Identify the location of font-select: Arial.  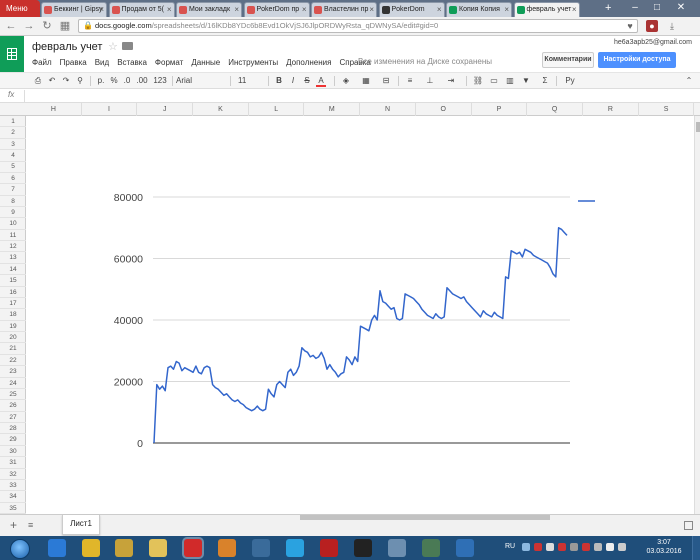
(201, 81).